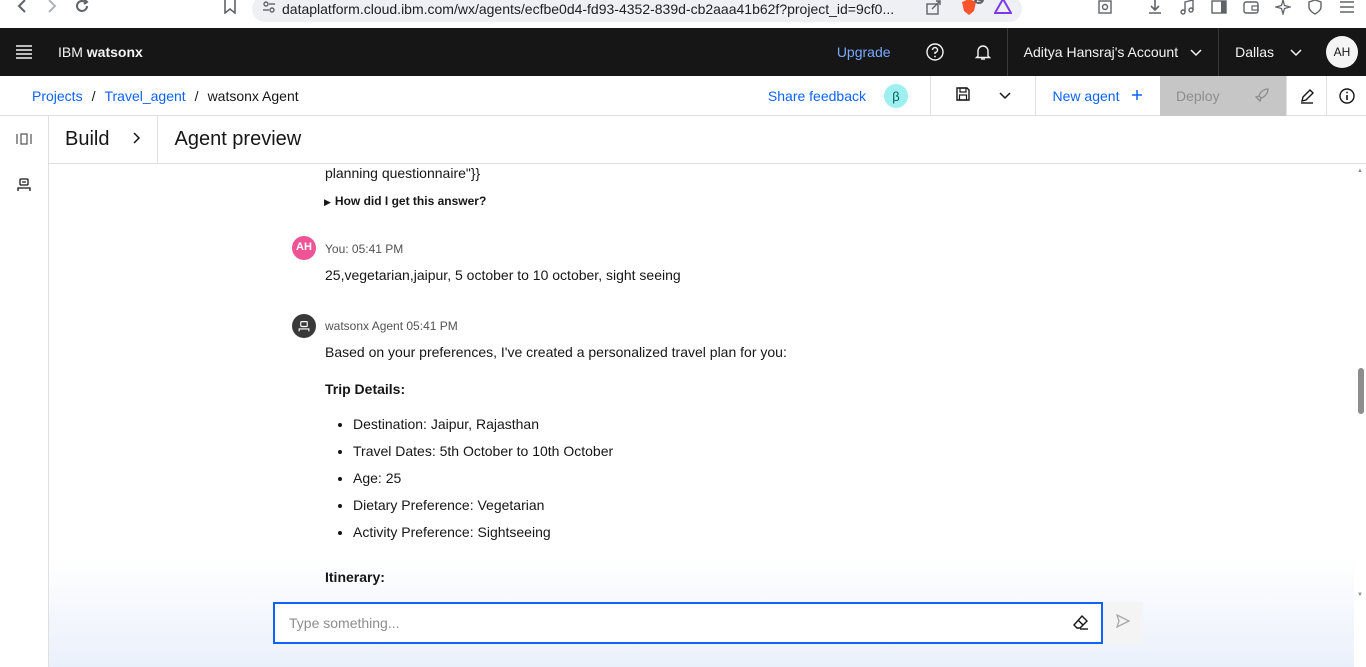  What do you see at coordinates (1187, 8) in the screenshot?
I see `music-icon` at bounding box center [1187, 8].